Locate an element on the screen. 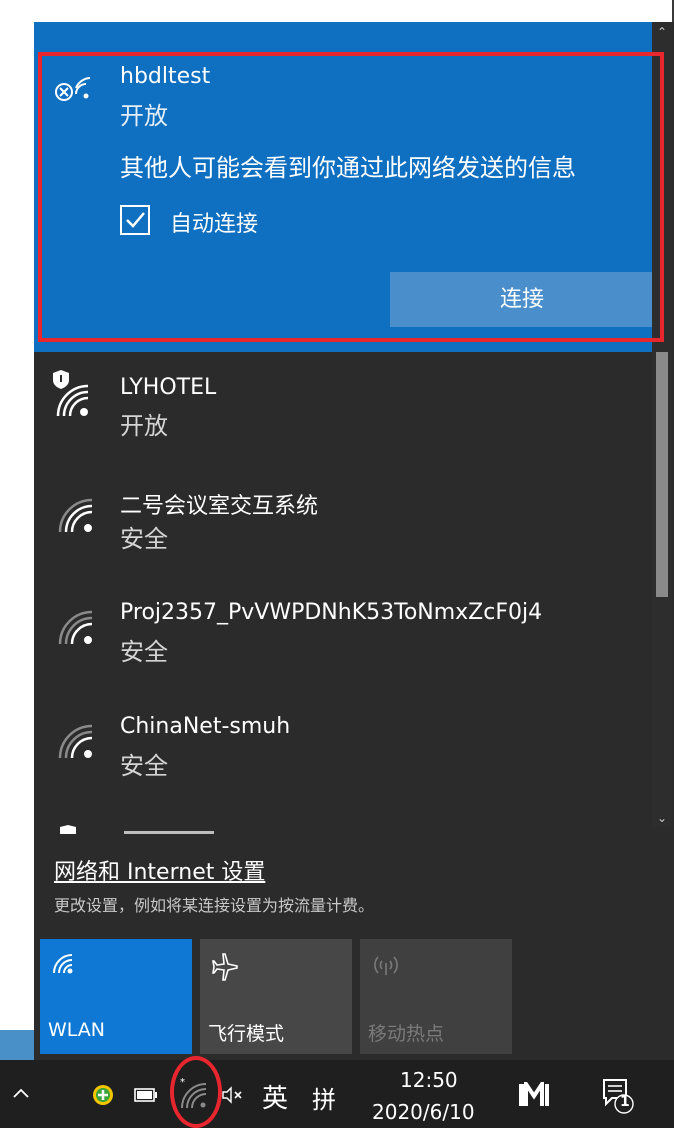 Image resolution: width=674 pixels, height=1128 pixels. desktop-background is located at coordinates (17, 1045).